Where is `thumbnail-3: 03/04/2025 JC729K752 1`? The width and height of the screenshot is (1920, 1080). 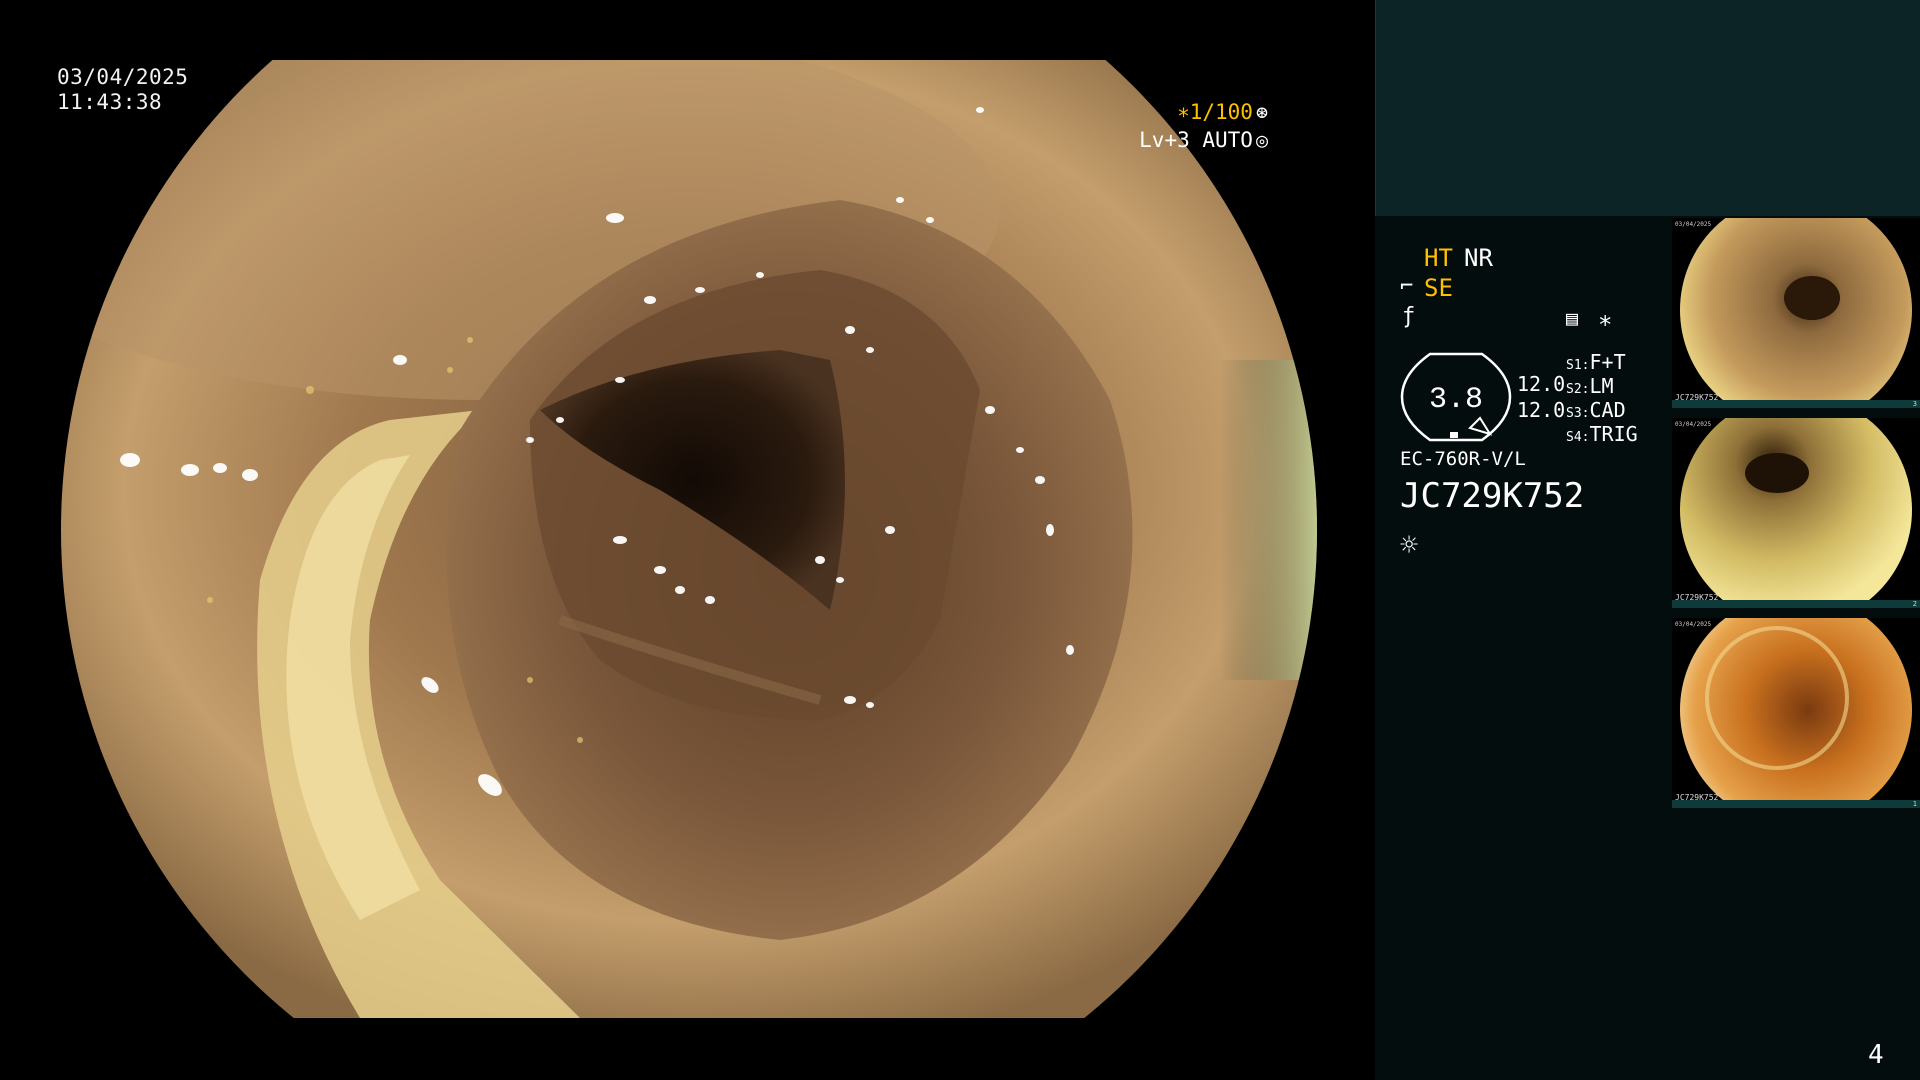
thumbnail-3: 03/04/2025 JC729K752 1 is located at coordinates (1796, 713).